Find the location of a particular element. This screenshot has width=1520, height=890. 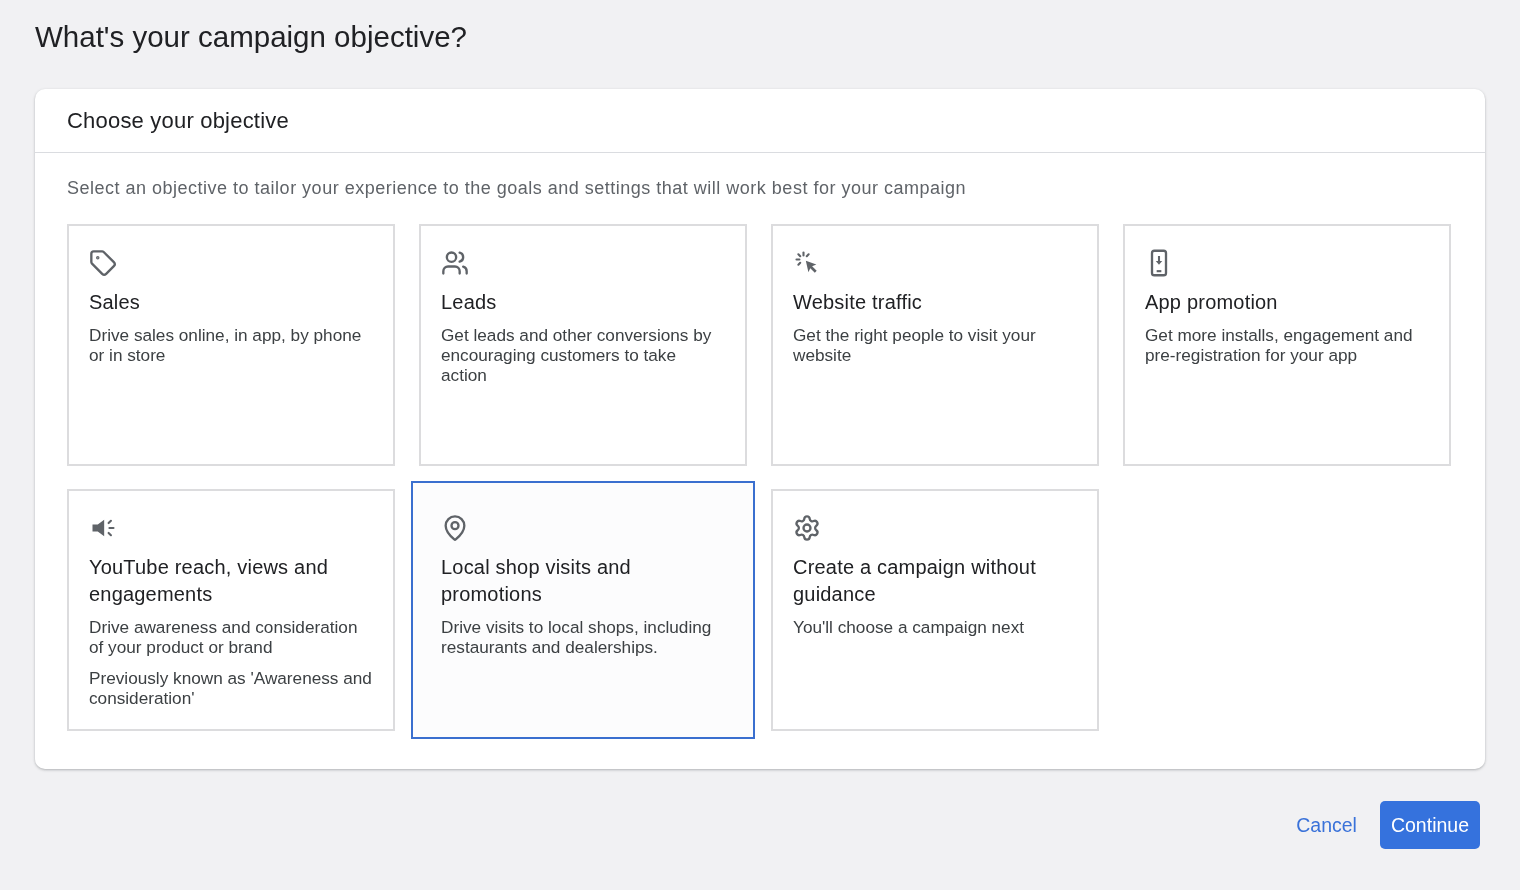

objective-card: Create a campaign without guidance You'll choose a campaign next is located at coordinates (935, 610).